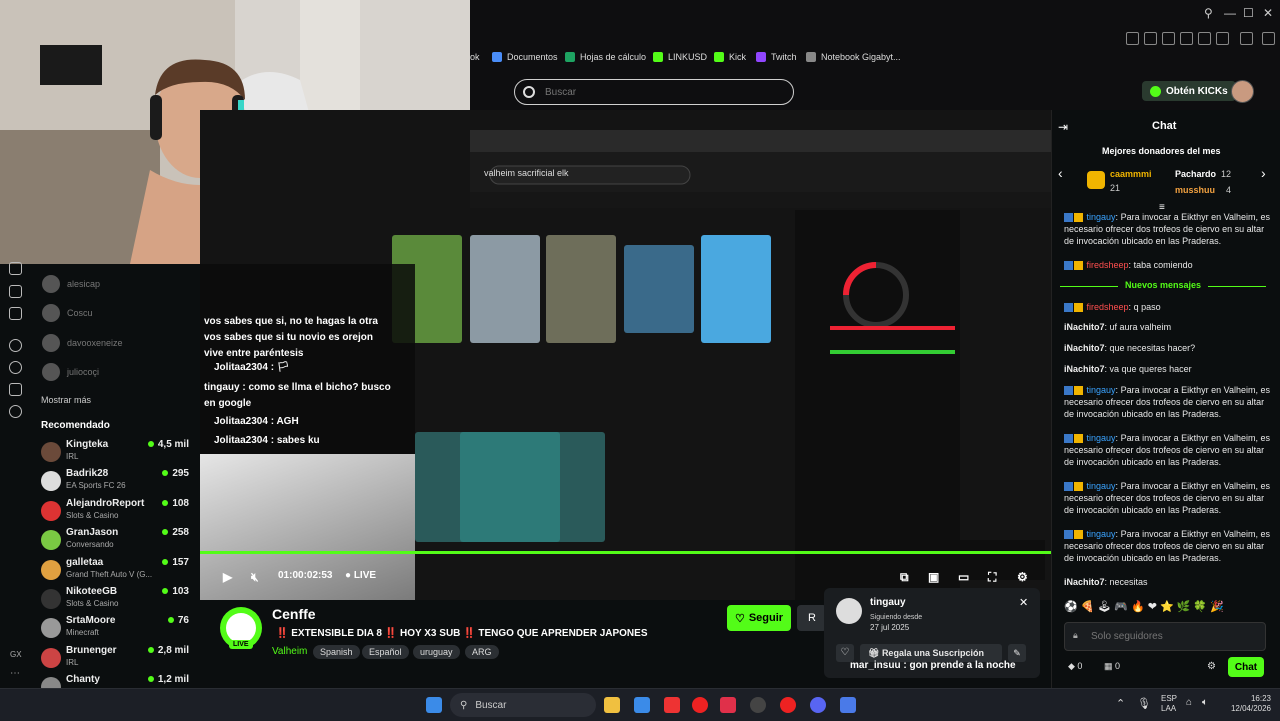 This screenshot has width=1280, height=721. What do you see at coordinates (116, 453) in the screenshot?
I see `recommended-channel: Kingteka IRL 4,5 mil` at bounding box center [116, 453].